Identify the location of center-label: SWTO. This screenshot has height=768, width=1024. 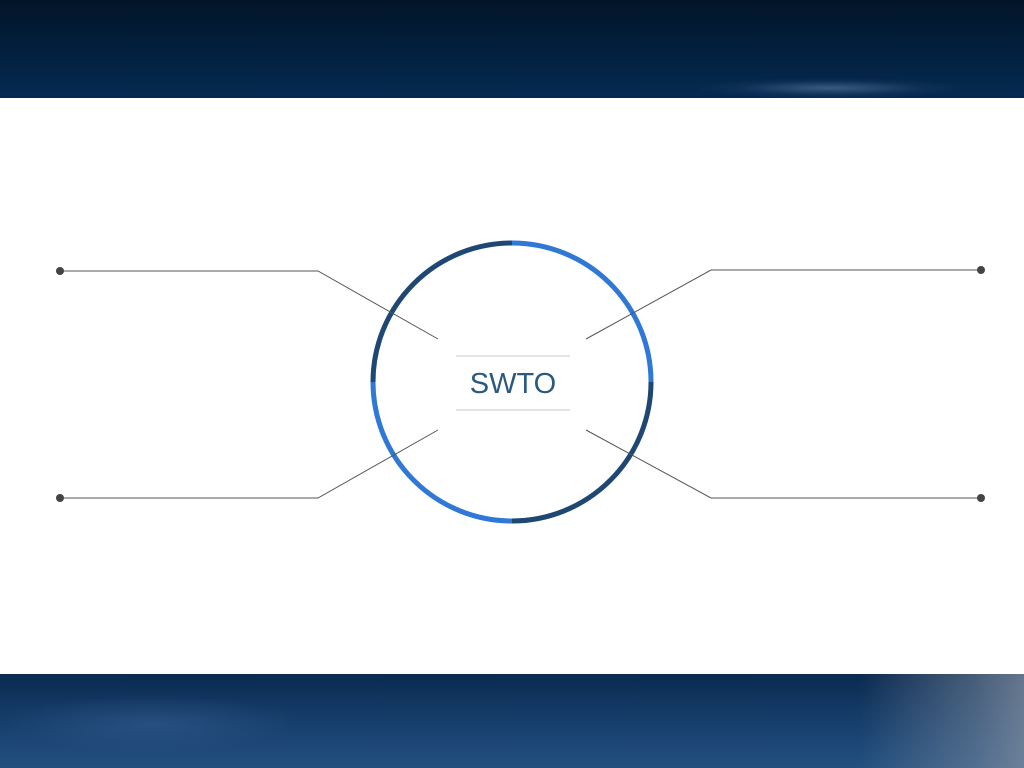
(513, 384).